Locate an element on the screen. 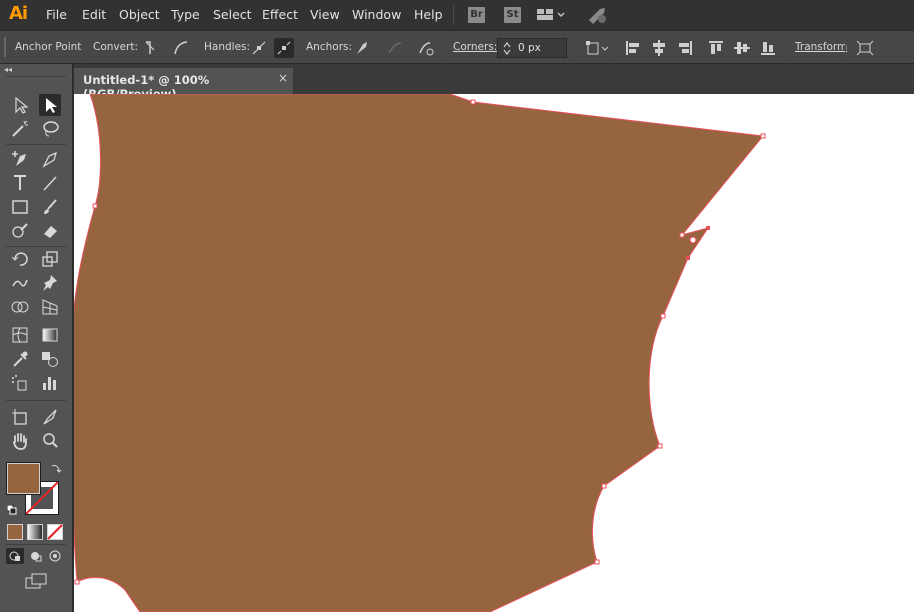 This screenshot has width=914, height=612. anchors-label: Anchors: is located at coordinates (329, 47).